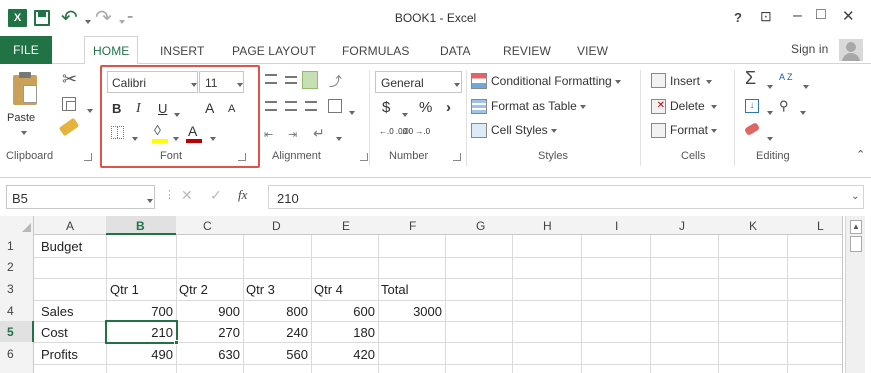 This screenshot has width=871, height=373. What do you see at coordinates (275, 332) in the screenshot?
I see `cell-d5: 240` at bounding box center [275, 332].